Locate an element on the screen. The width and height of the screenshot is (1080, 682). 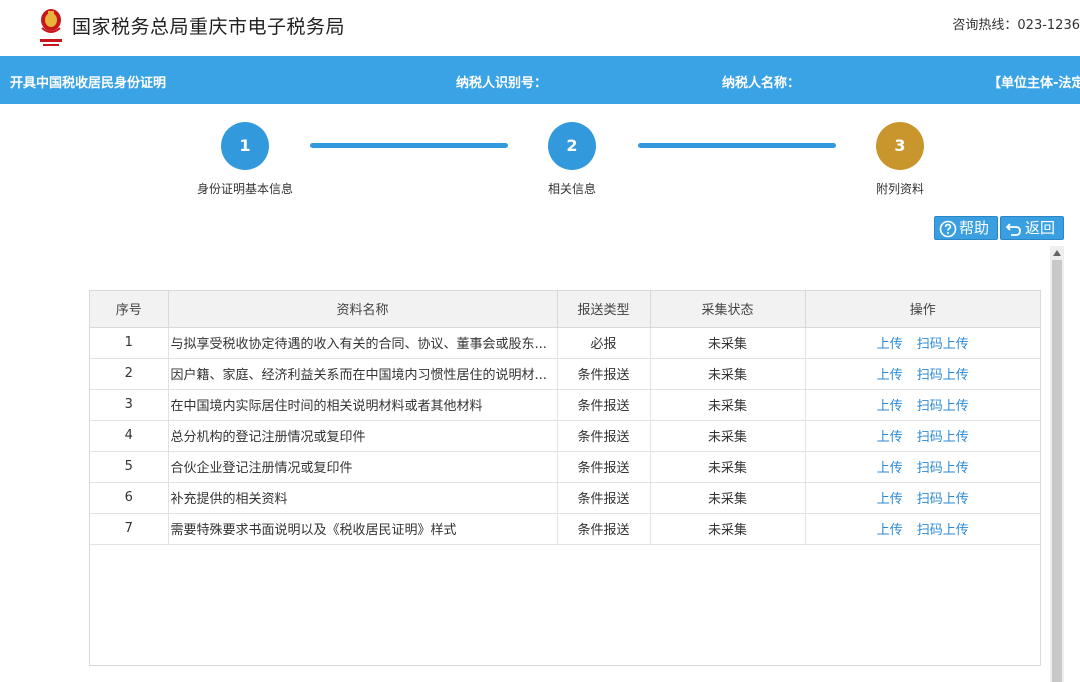
table-header-row: 序号 资料名称 报送类型 采集状态 操作 is located at coordinates (565, 309).